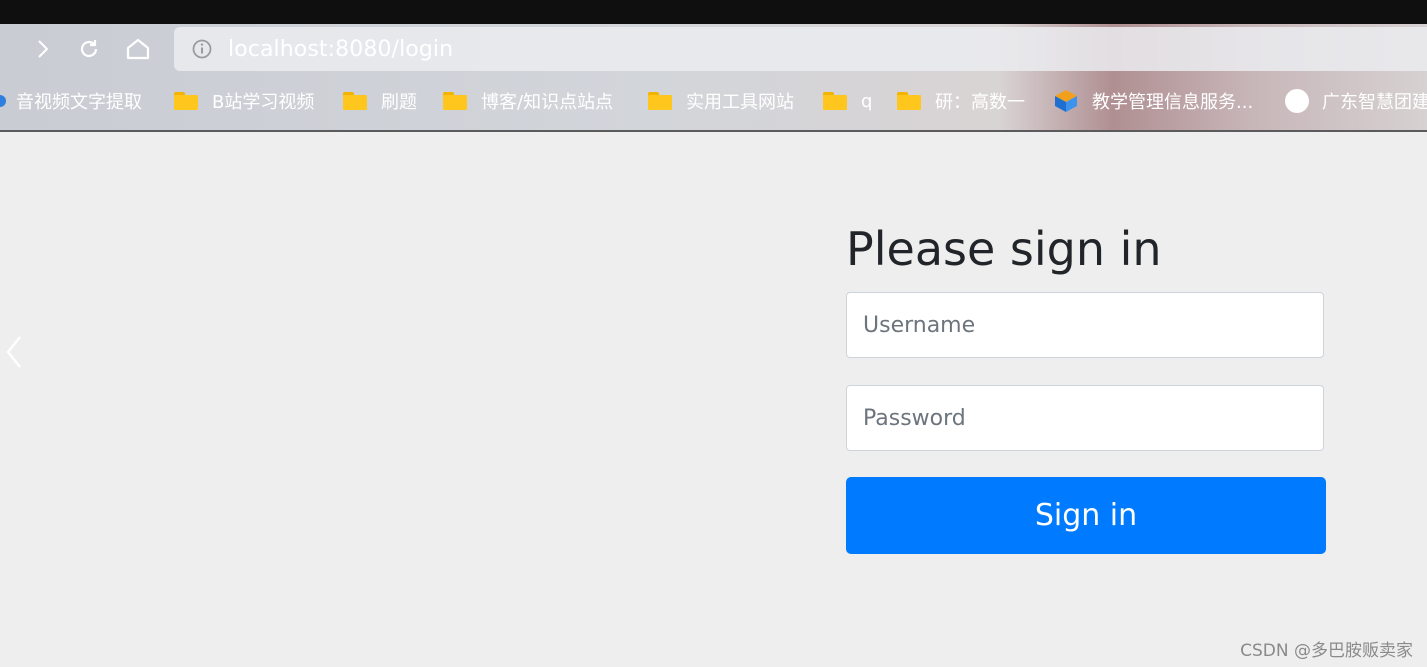 The image size is (1427, 667). Describe the element at coordinates (867, 101) in the screenshot. I see `bookmark-label: q` at that location.